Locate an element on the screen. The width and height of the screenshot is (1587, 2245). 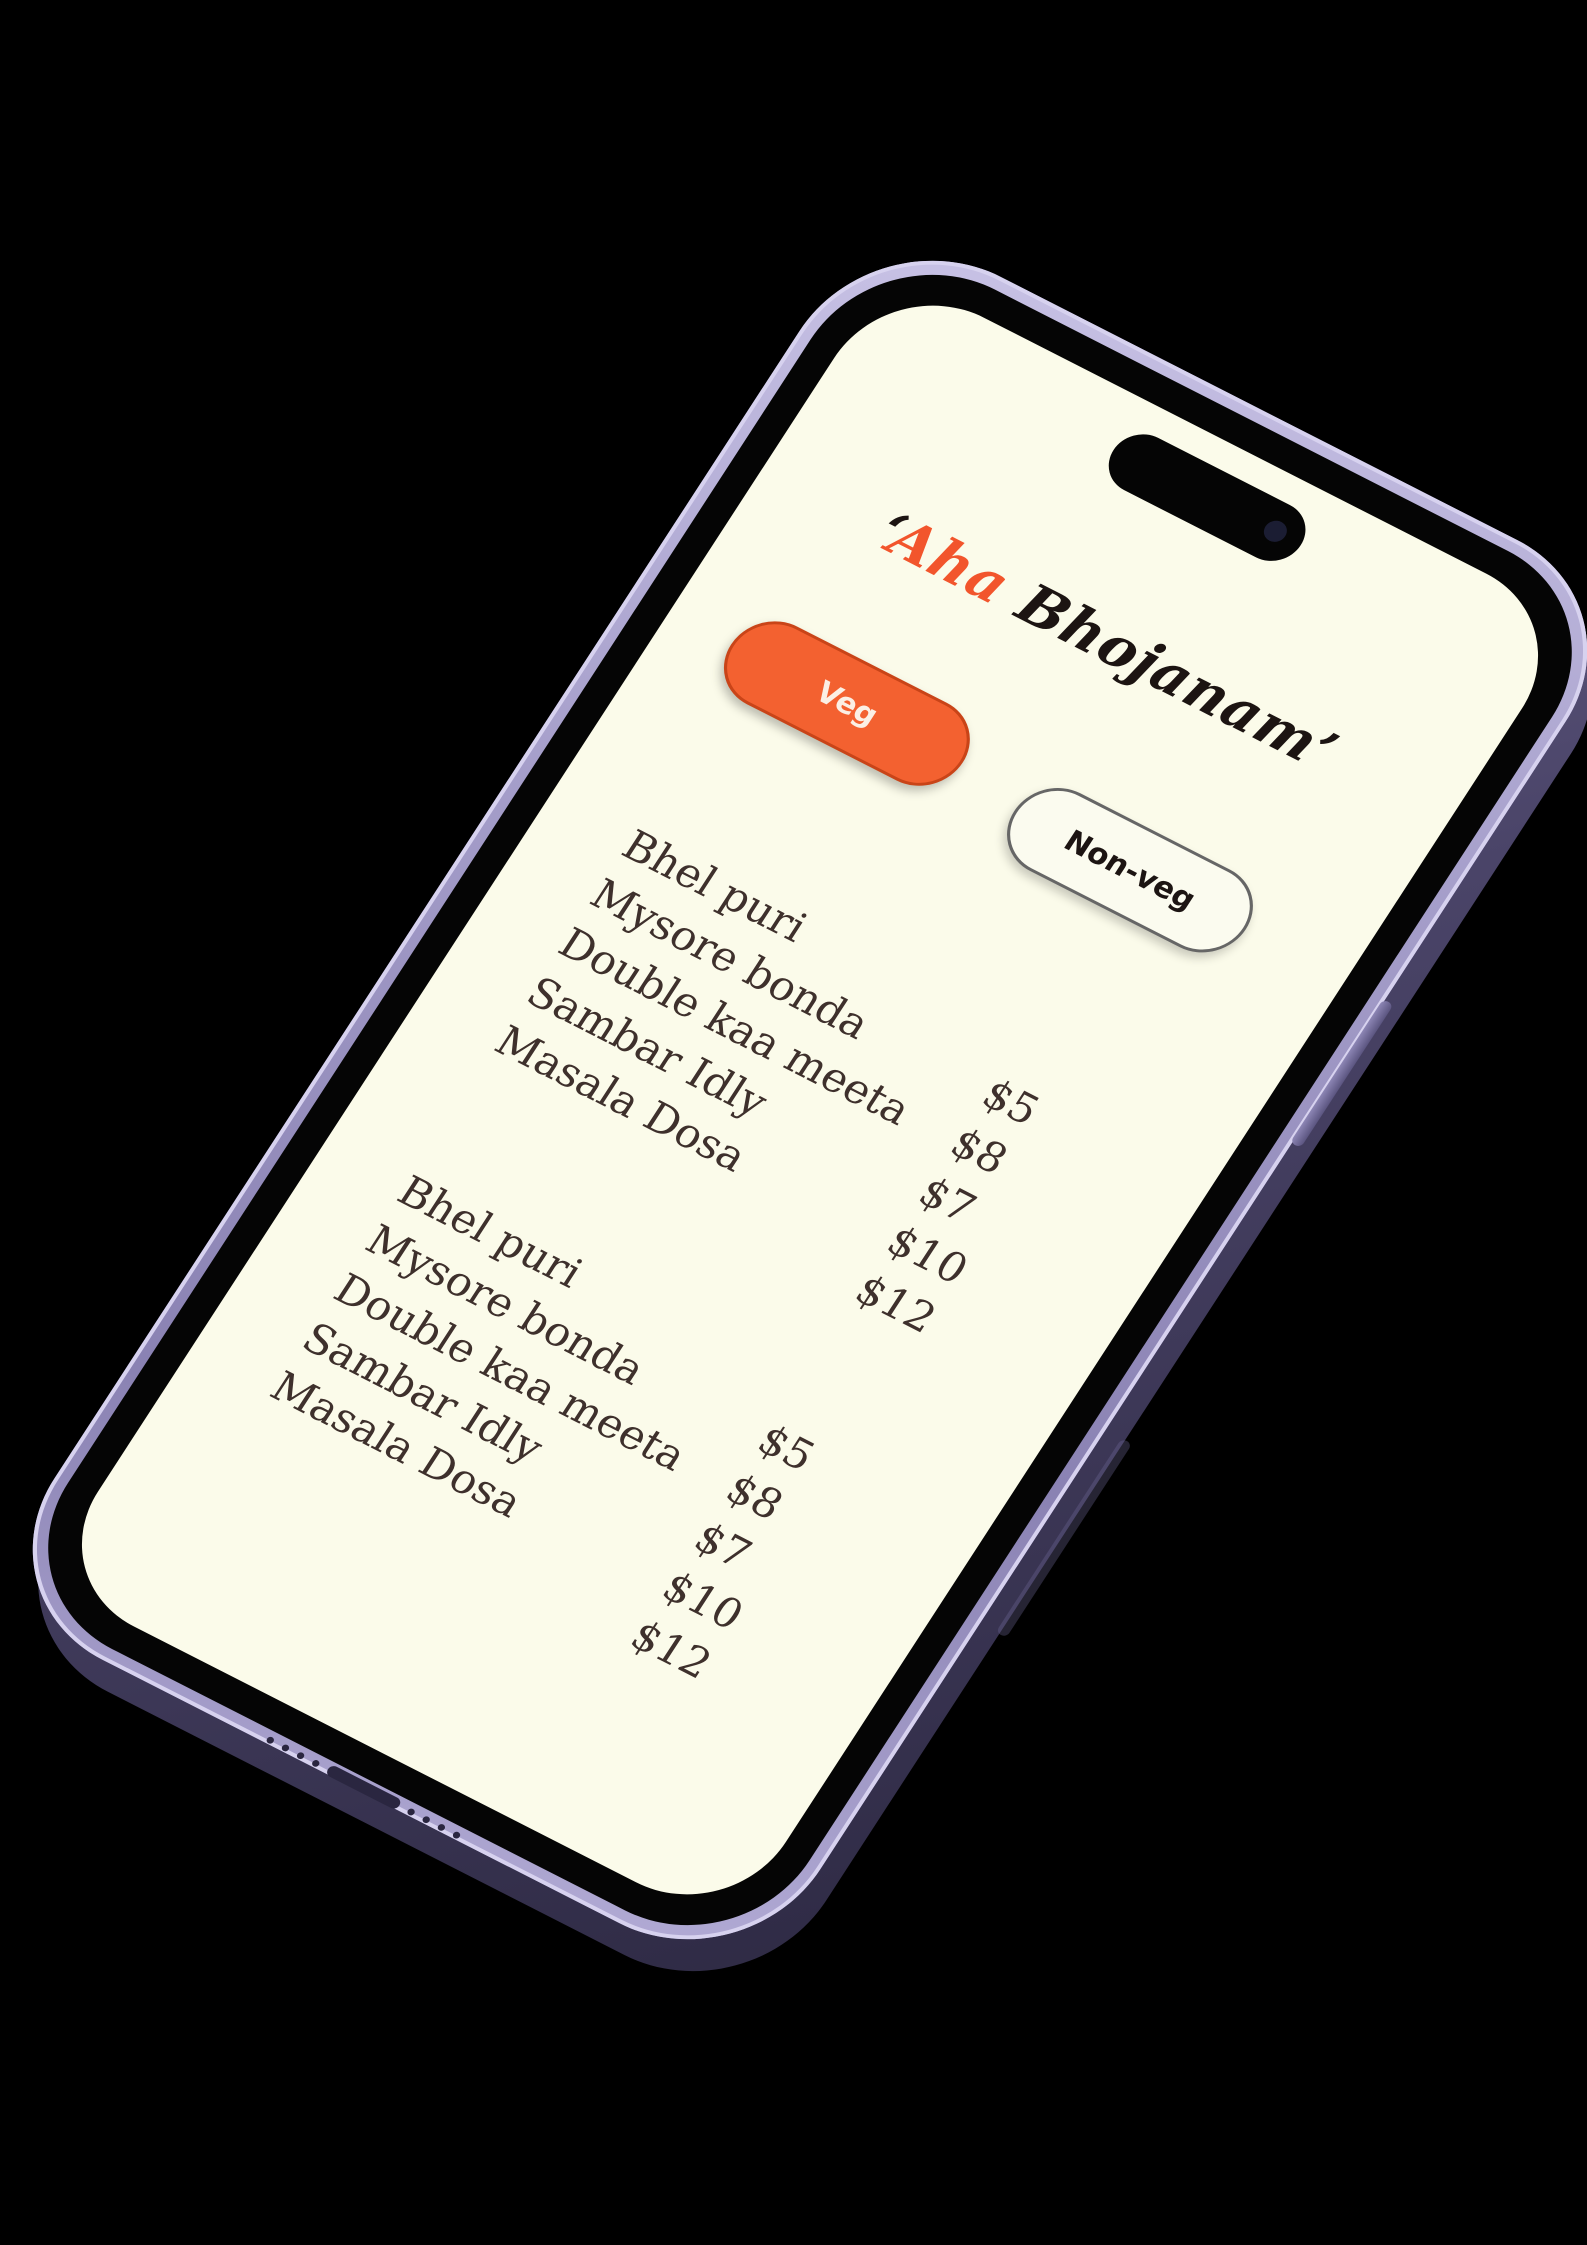
nonveg-button: Non-veg is located at coordinates (1130, 870).